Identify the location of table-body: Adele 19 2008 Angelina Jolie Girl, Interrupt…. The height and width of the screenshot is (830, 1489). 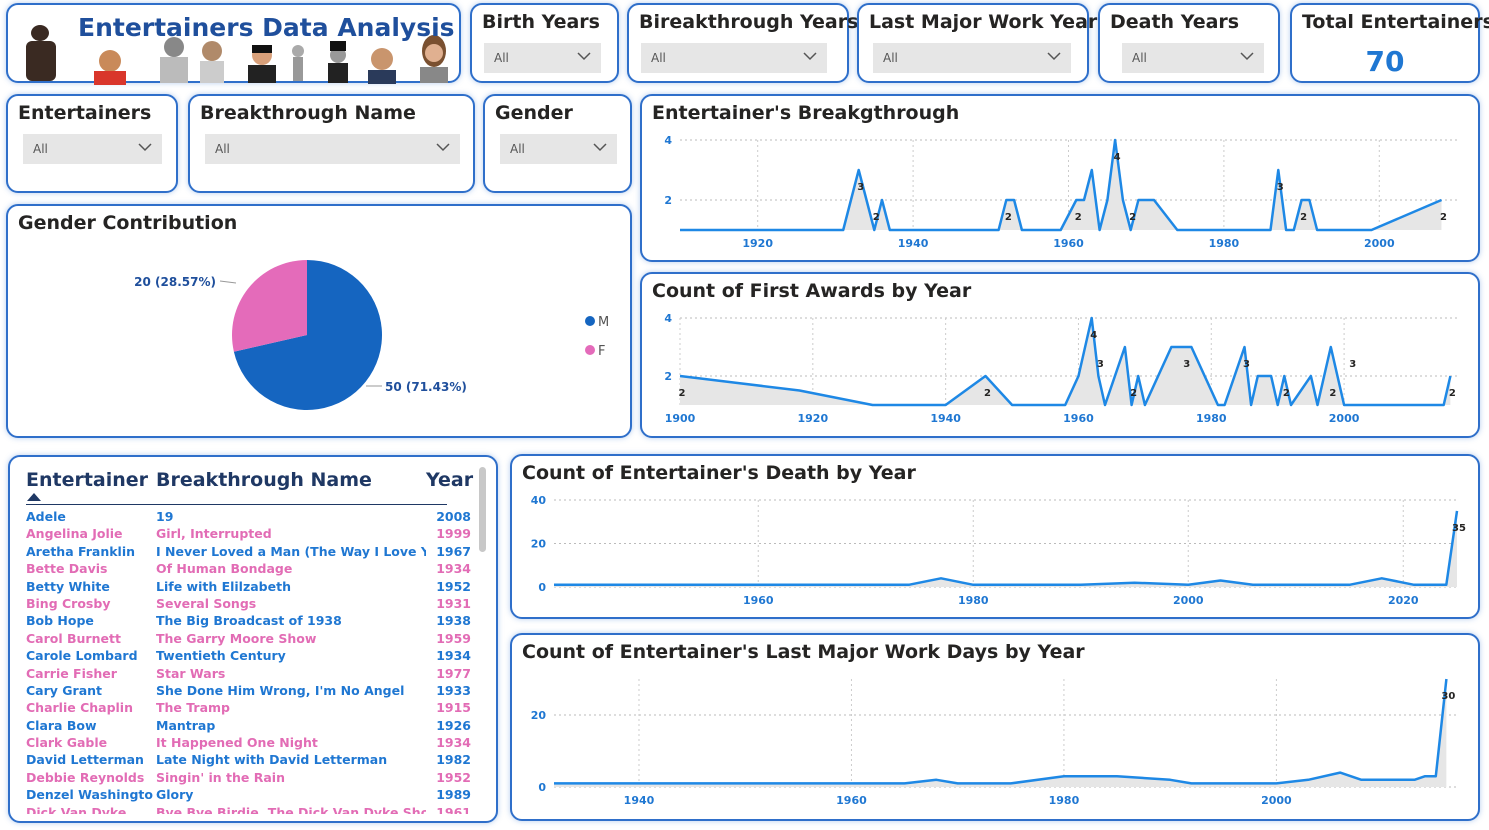
(248, 661).